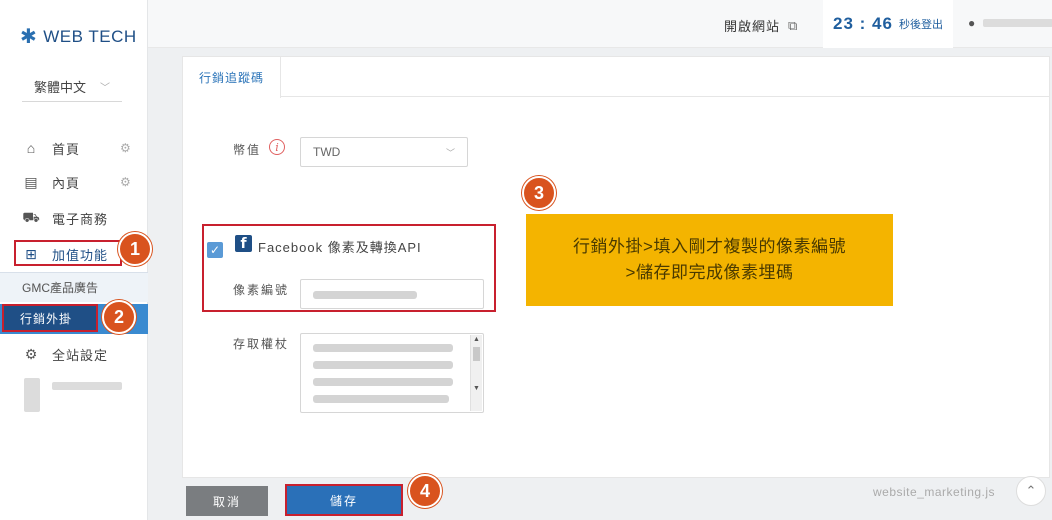 Image resolution: width=1052 pixels, height=520 pixels. What do you see at coordinates (344, 500) in the screenshot?
I see `save-button: 儲存` at bounding box center [344, 500].